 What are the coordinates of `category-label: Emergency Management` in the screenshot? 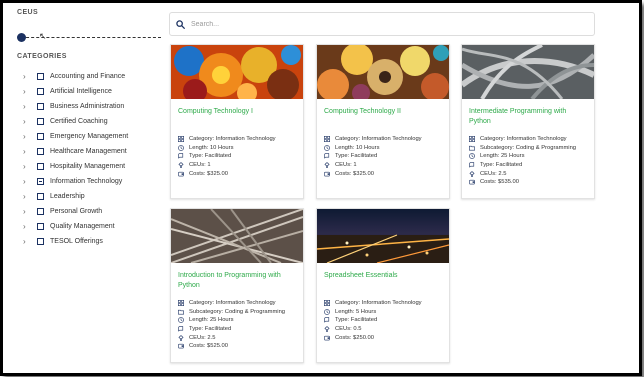 It's located at (89, 136).